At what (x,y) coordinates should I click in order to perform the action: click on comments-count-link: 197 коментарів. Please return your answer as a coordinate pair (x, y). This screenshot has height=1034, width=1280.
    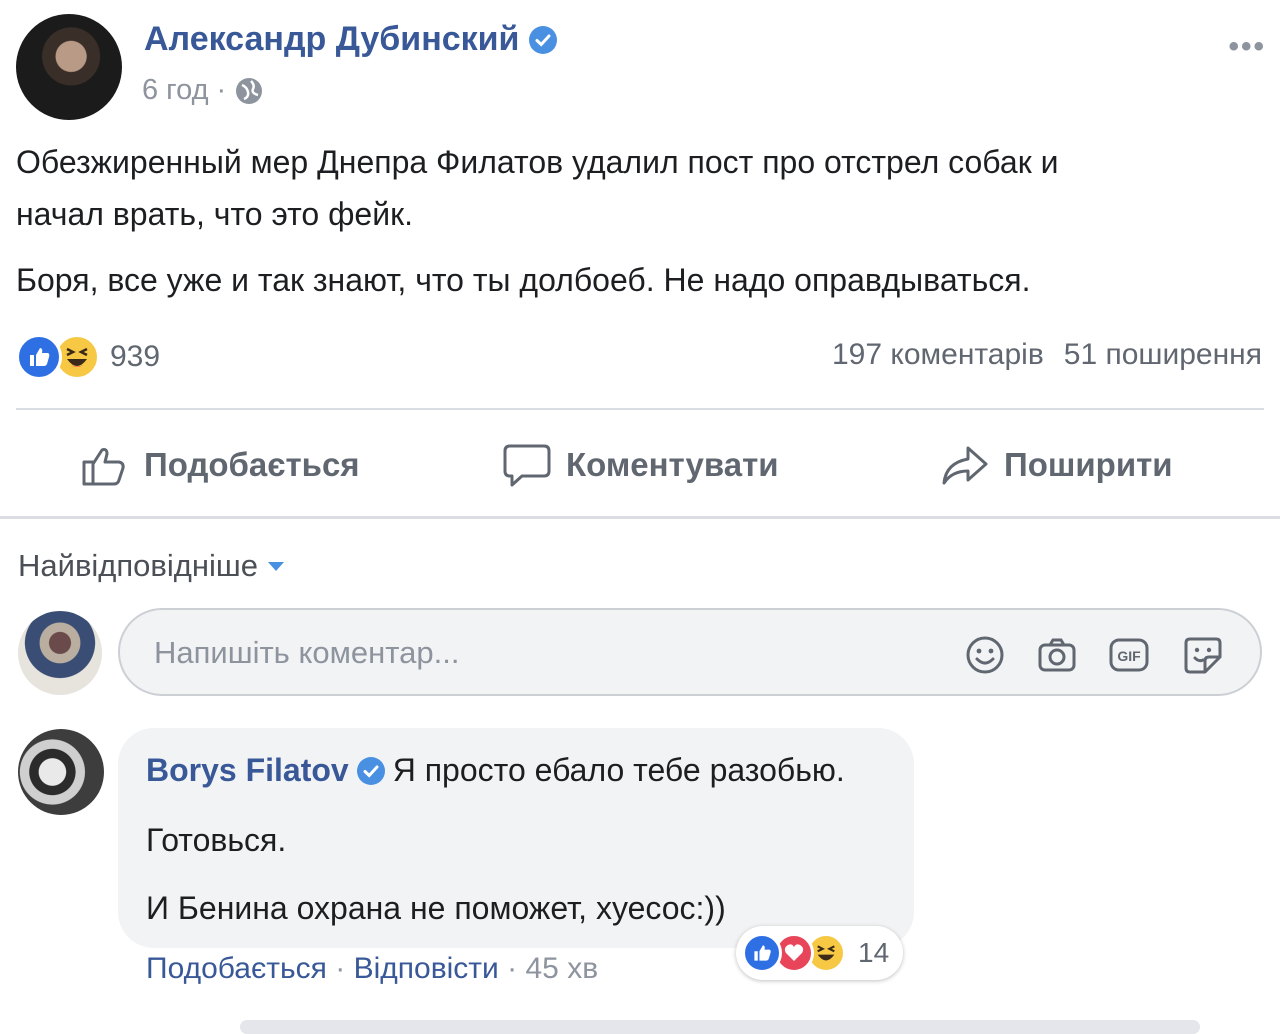
    Looking at the image, I should click on (938, 355).